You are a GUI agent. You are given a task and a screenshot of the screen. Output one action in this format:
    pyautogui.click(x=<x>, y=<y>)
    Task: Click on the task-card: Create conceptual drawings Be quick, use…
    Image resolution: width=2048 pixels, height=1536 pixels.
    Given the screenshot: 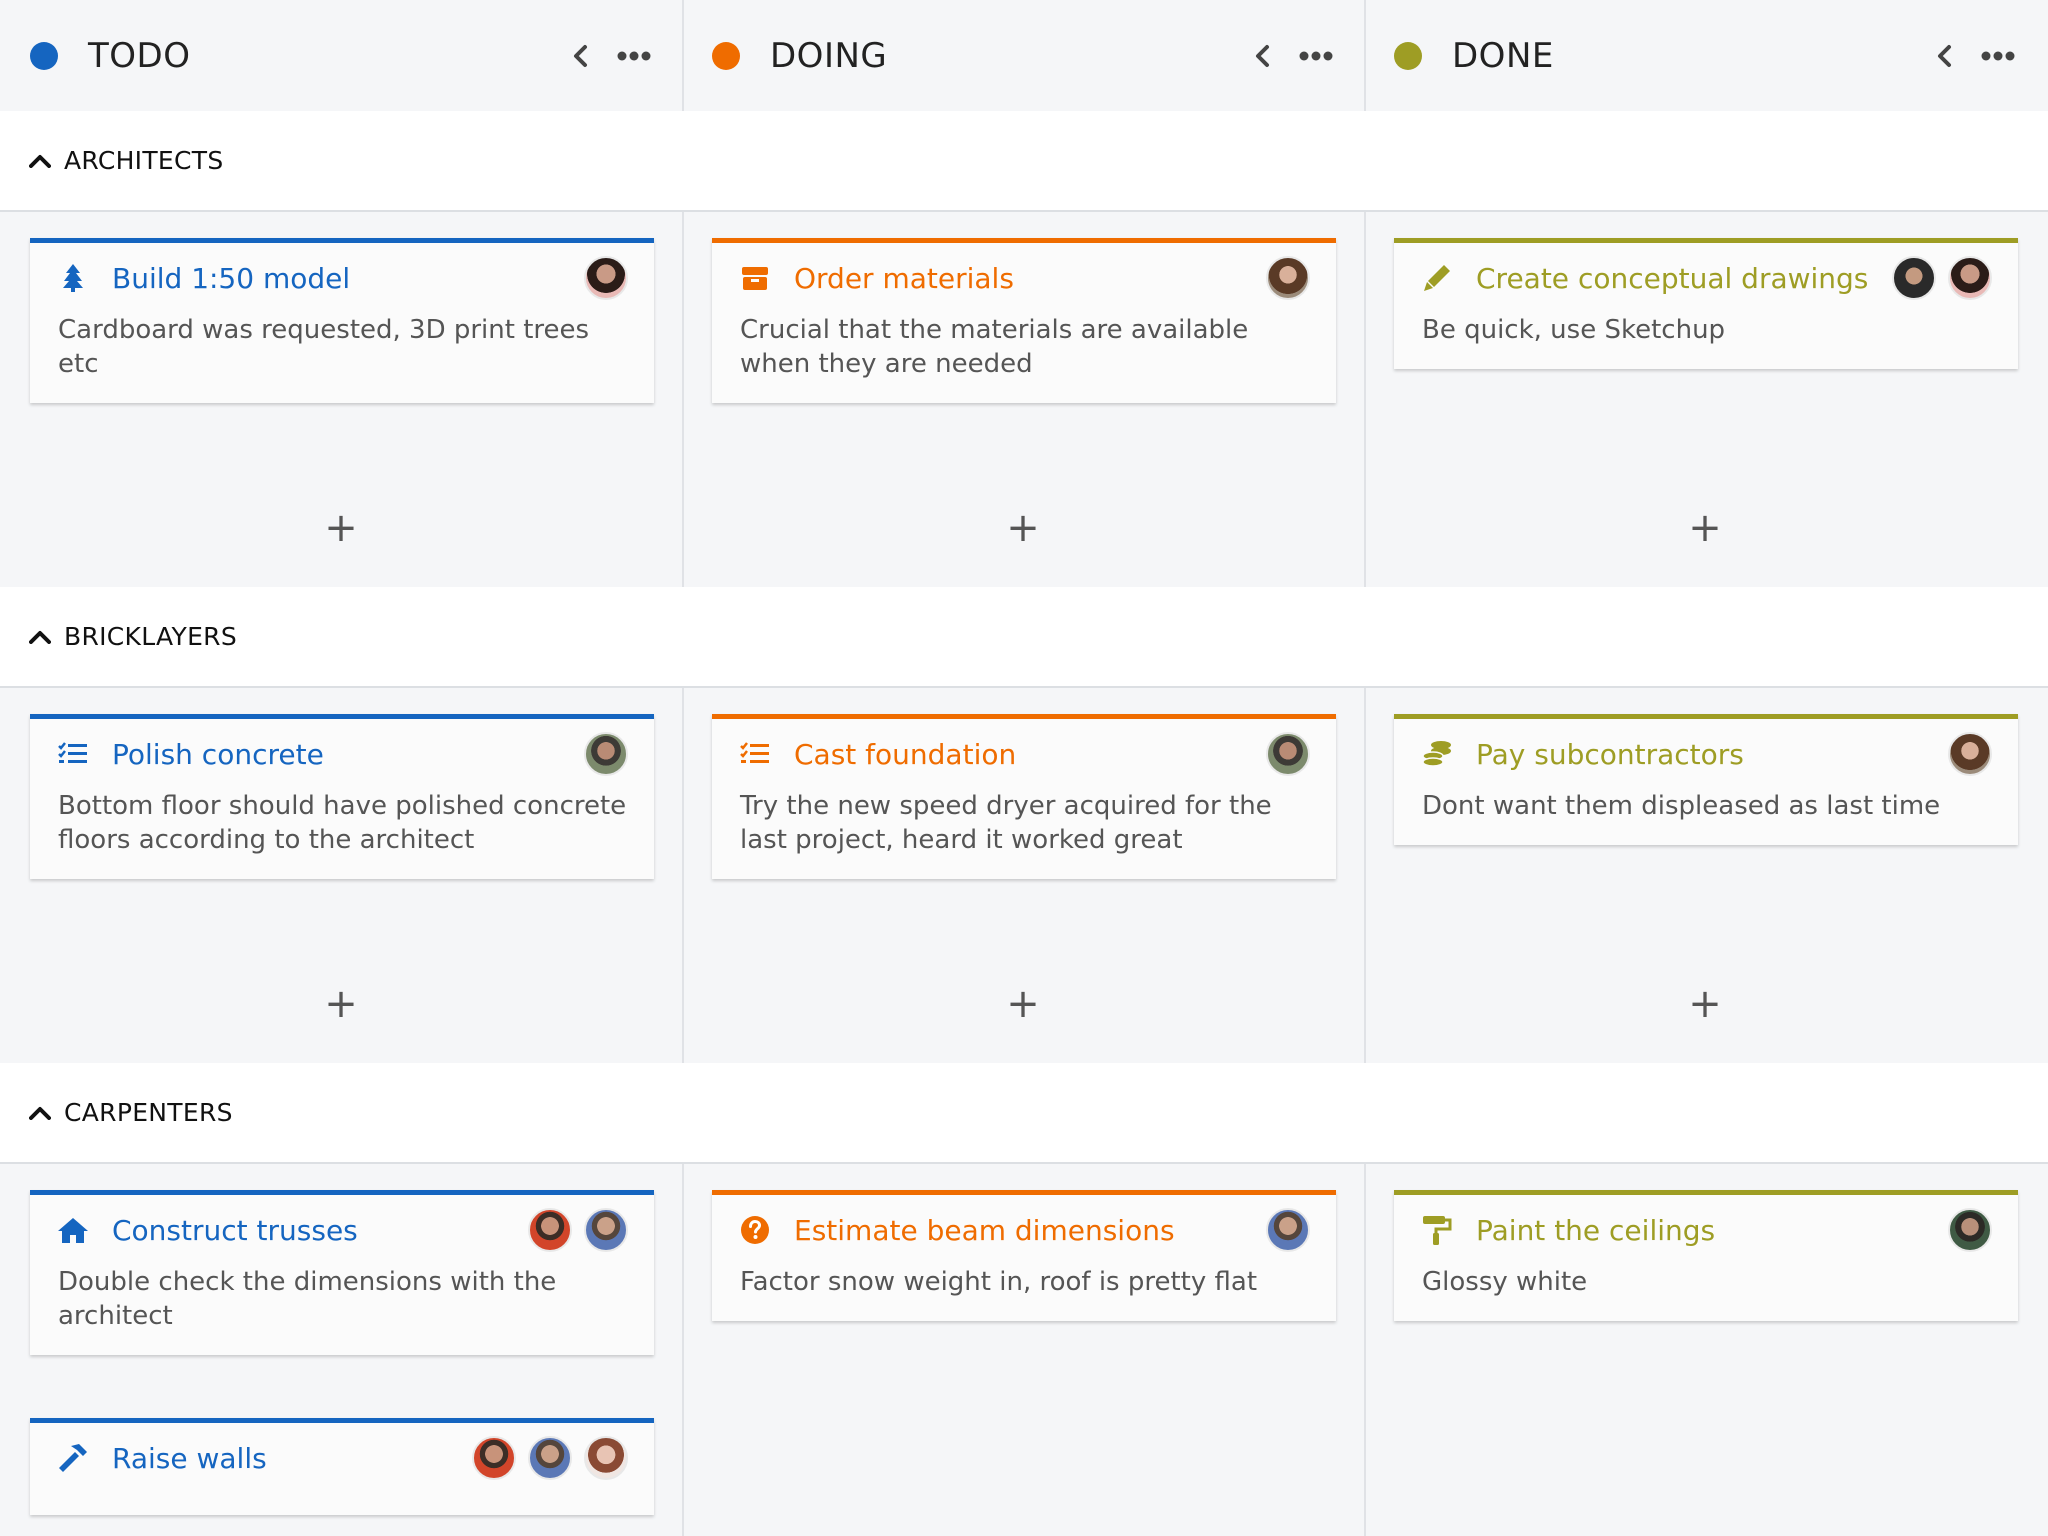 What is the action you would take?
    pyautogui.click(x=1706, y=303)
    